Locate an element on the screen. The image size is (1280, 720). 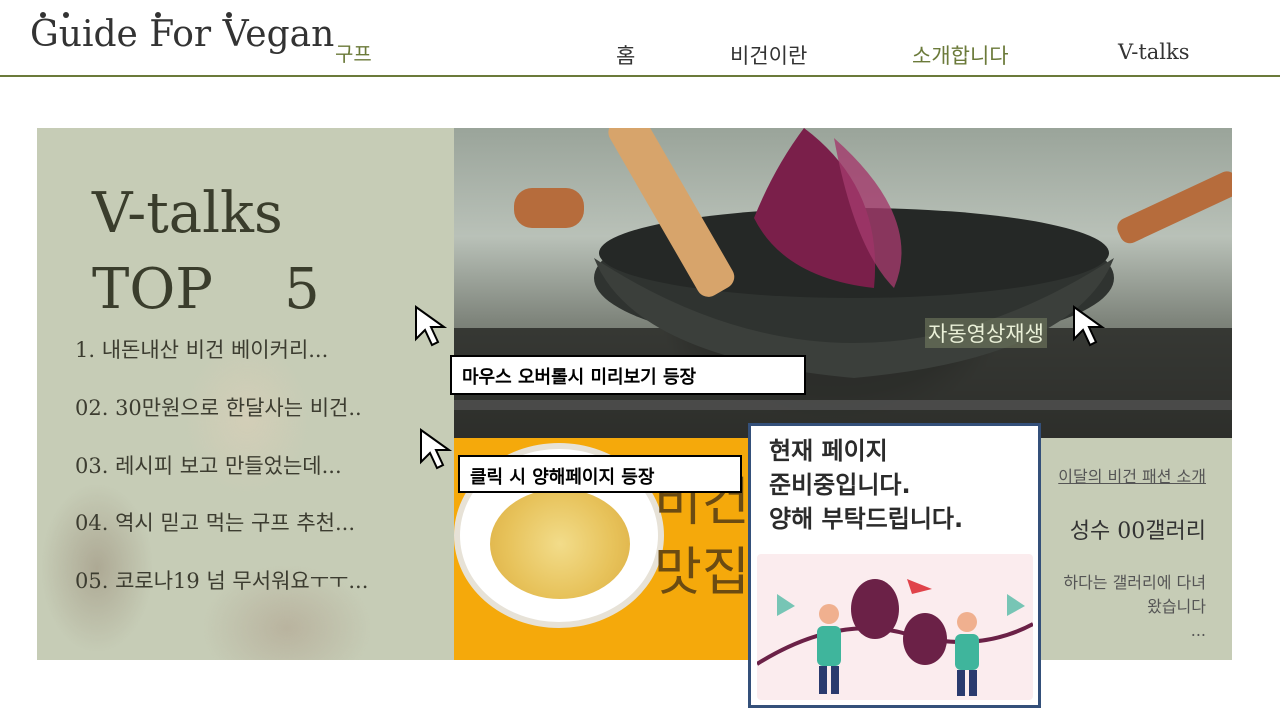
nav-about-vegan: 비건이란 is located at coordinates (768, 55).